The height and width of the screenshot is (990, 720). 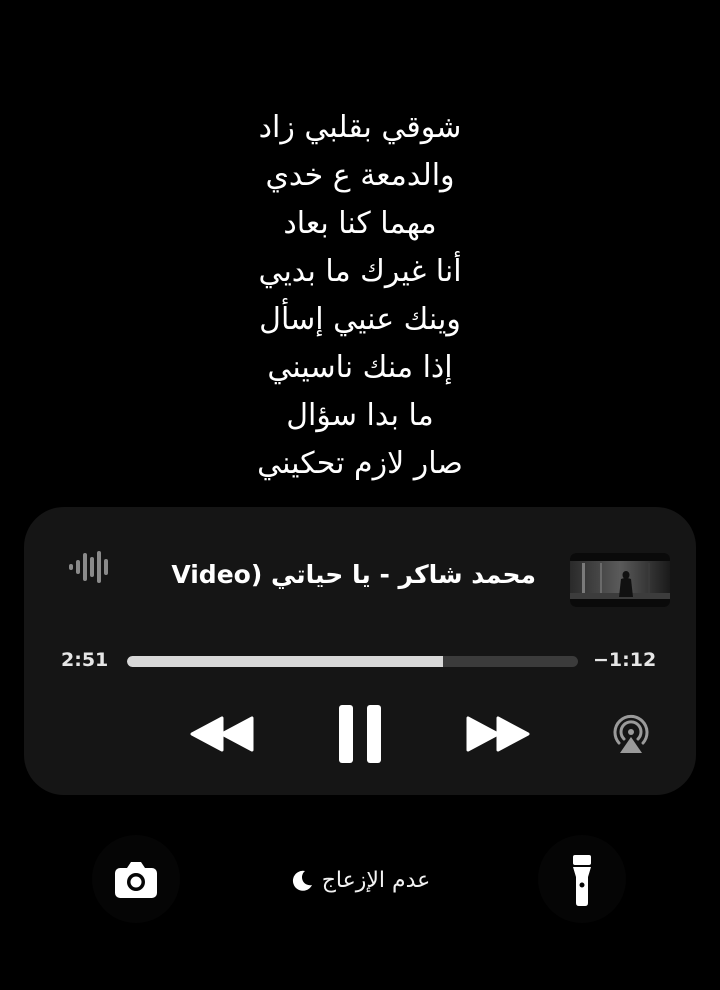 I want to click on flashlight-icon, so click(x=582, y=880).